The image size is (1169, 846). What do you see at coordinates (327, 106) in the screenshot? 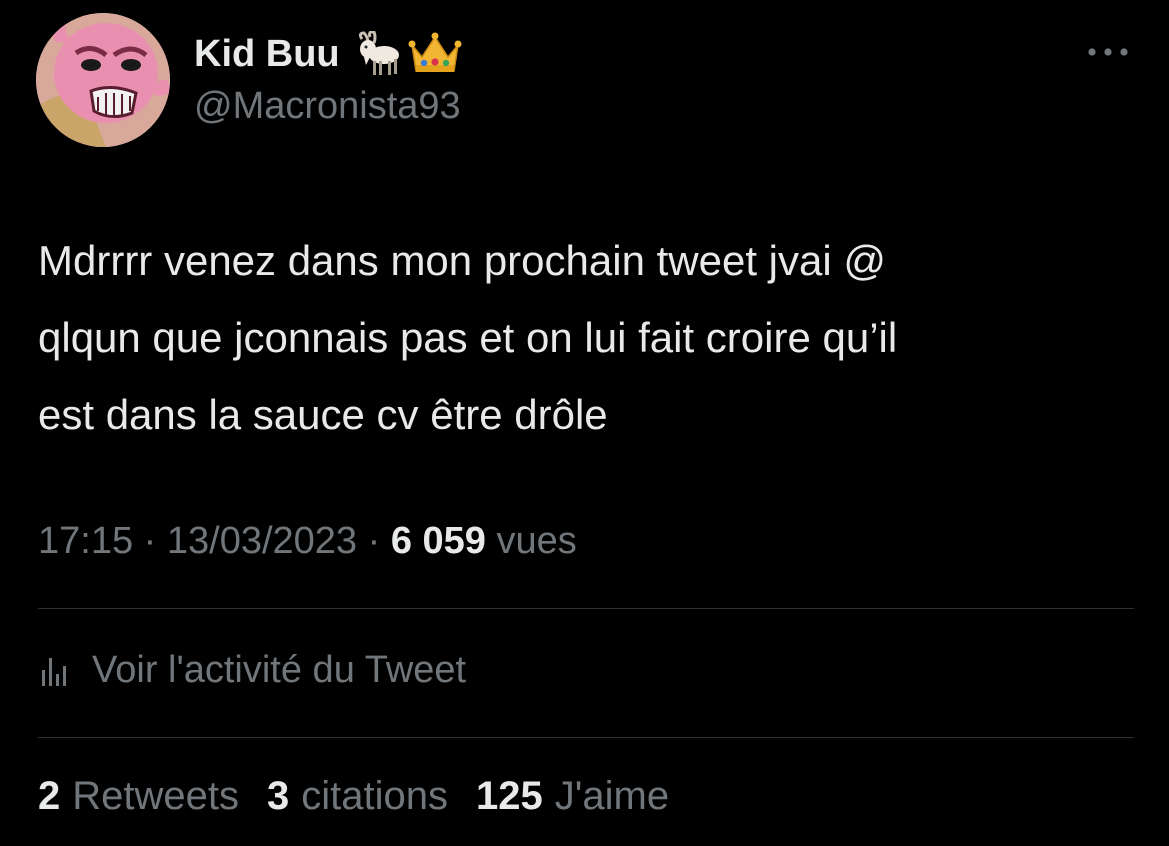
I see `author-handle: @Macronista93` at bounding box center [327, 106].